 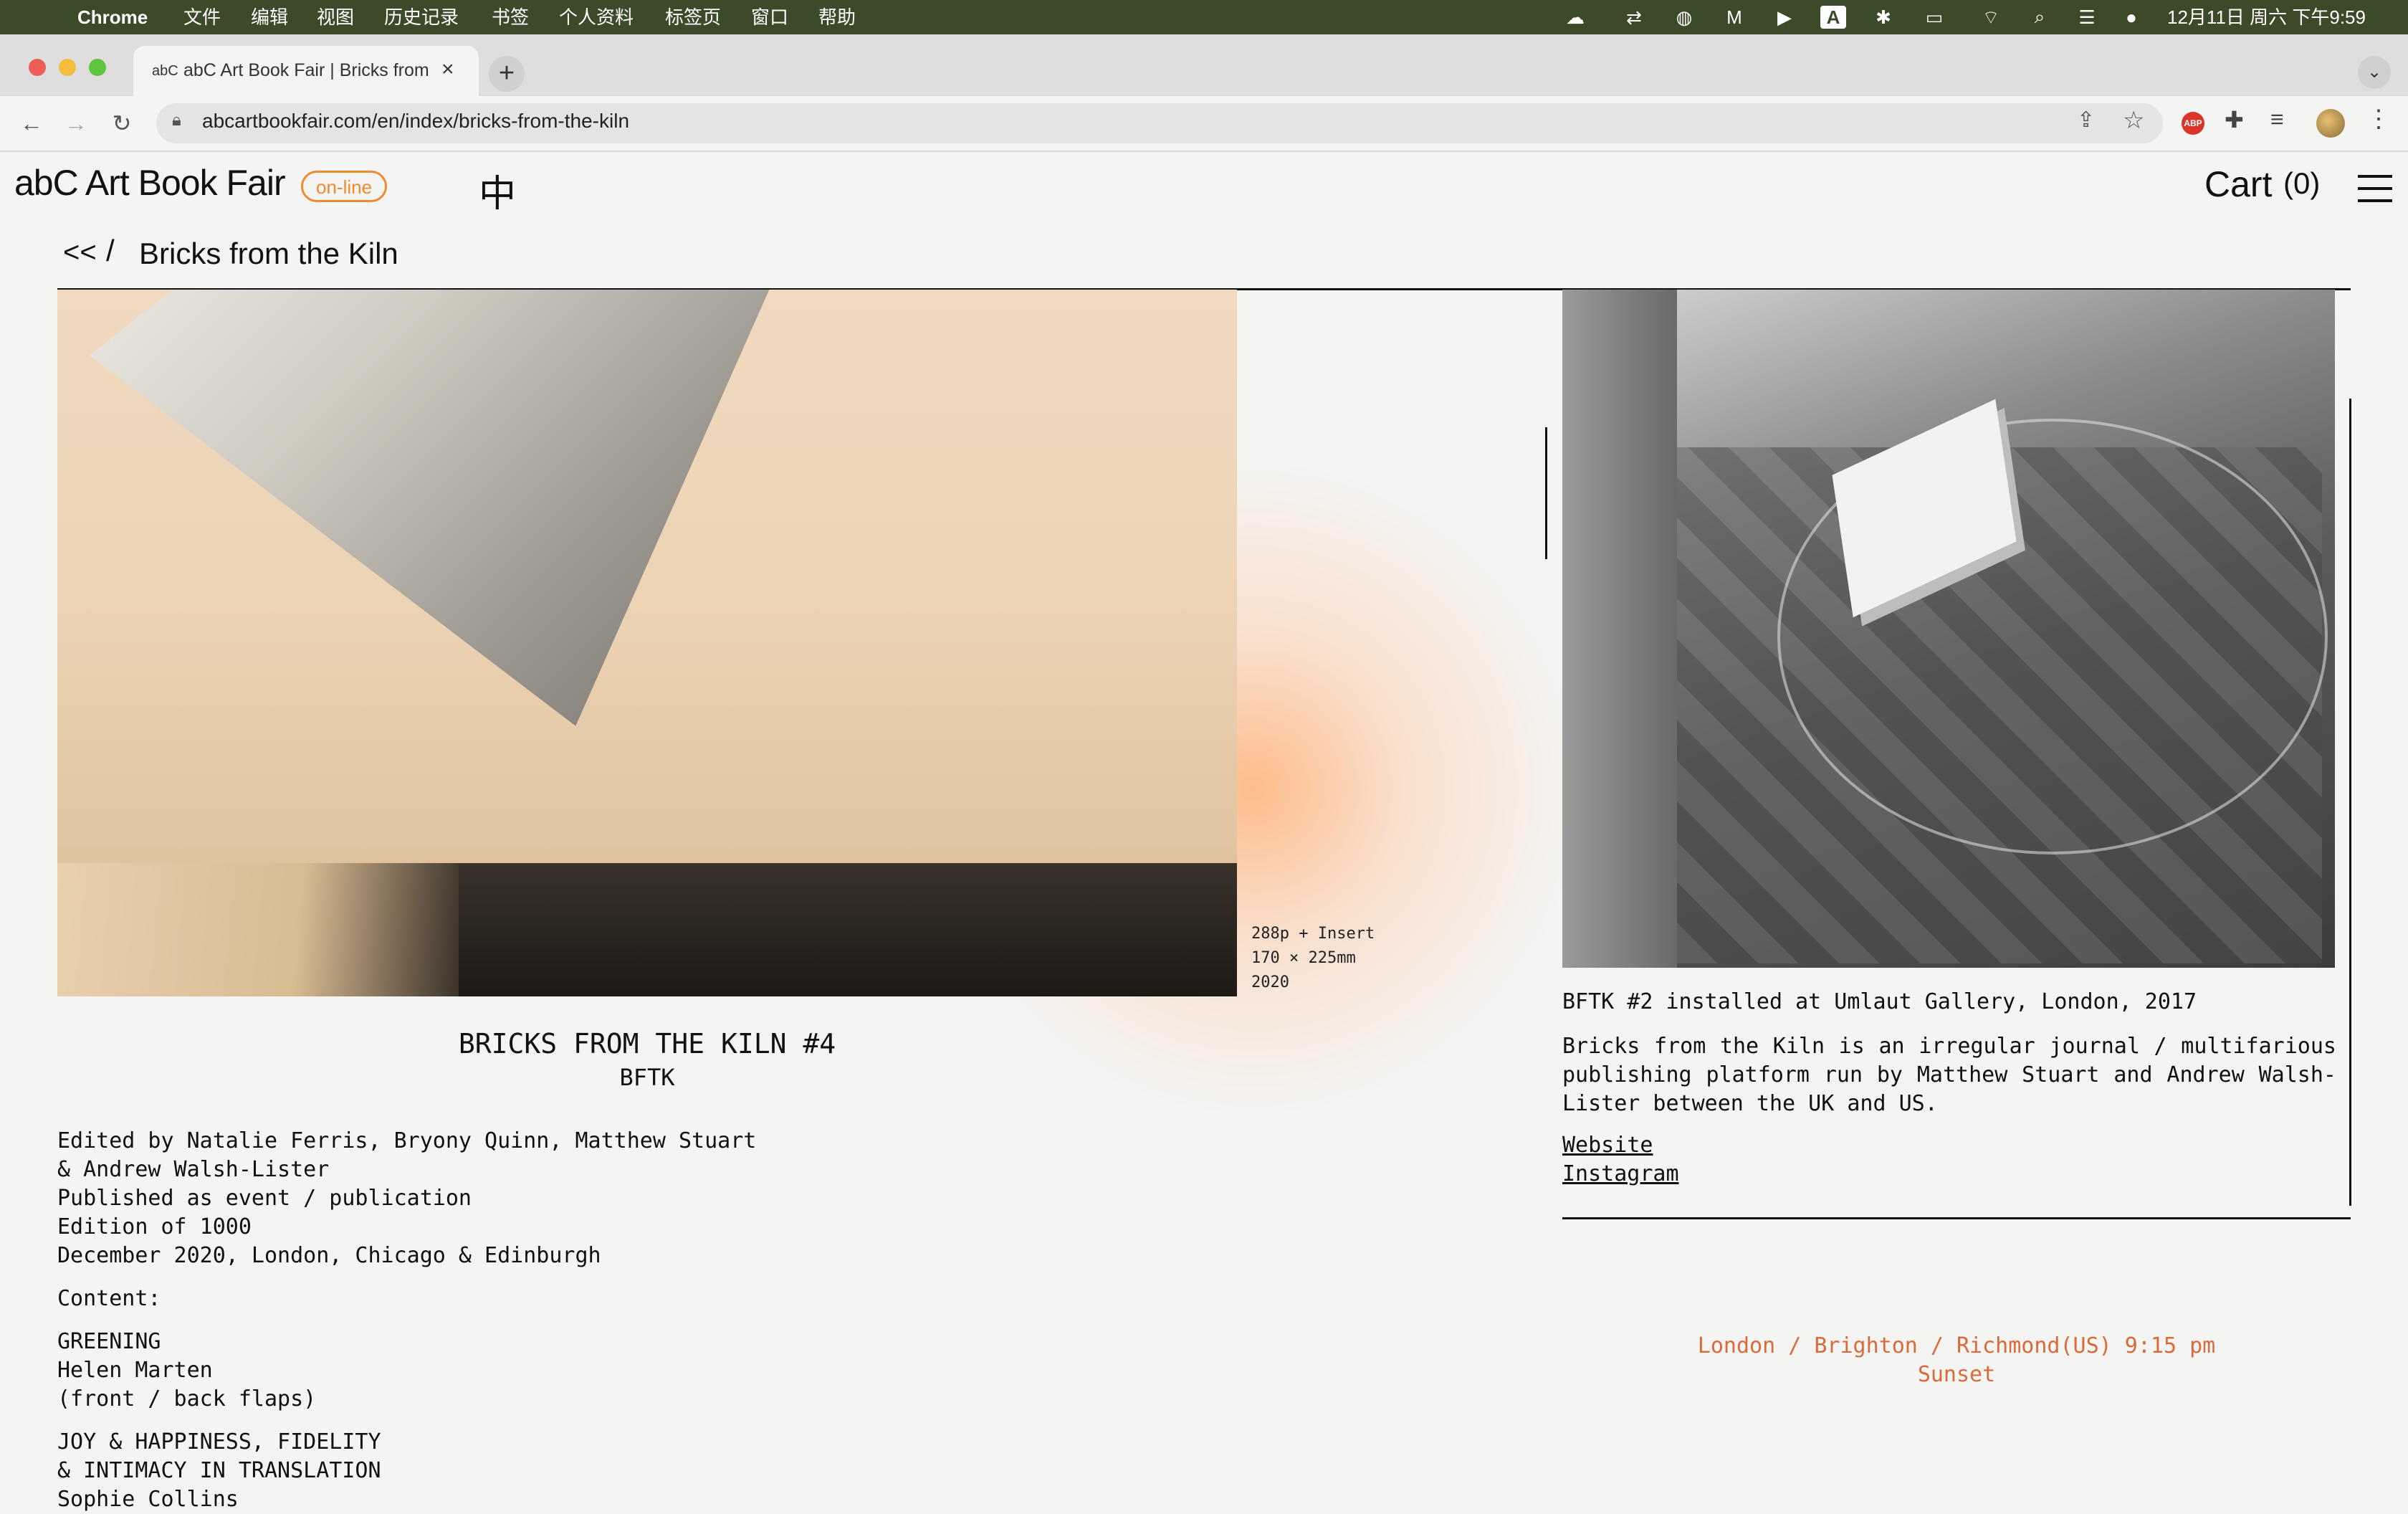 What do you see at coordinates (421, 17) in the screenshot?
I see `menu-history: 历史记录` at bounding box center [421, 17].